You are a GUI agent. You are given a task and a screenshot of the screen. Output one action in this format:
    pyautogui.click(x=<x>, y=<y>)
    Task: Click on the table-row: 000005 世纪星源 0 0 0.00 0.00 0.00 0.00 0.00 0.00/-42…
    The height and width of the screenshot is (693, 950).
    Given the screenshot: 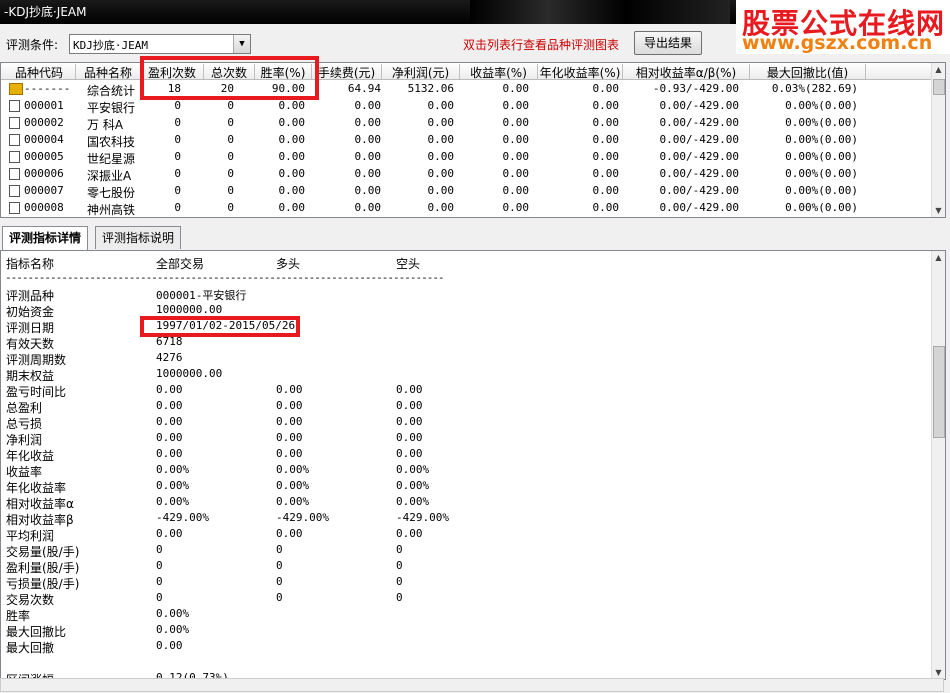 What is the action you would take?
    pyautogui.click(x=466, y=157)
    